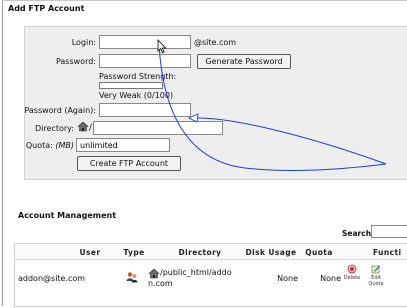 The width and height of the screenshot is (407, 308). What do you see at coordinates (132, 277) in the screenshot?
I see `users-icon` at bounding box center [132, 277].